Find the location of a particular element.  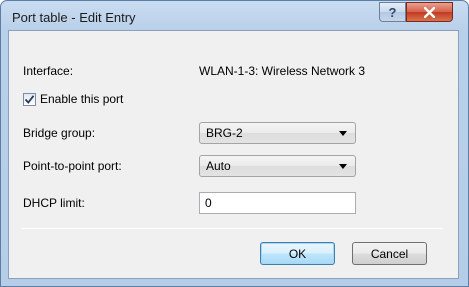

checkmark-icon is located at coordinates (29, 99).